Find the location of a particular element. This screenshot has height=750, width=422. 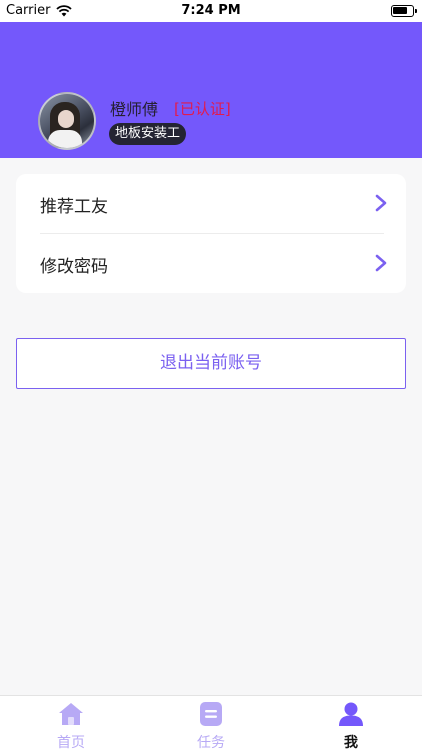

status-bar: Carrier 7:24 PM is located at coordinates (211, 11).